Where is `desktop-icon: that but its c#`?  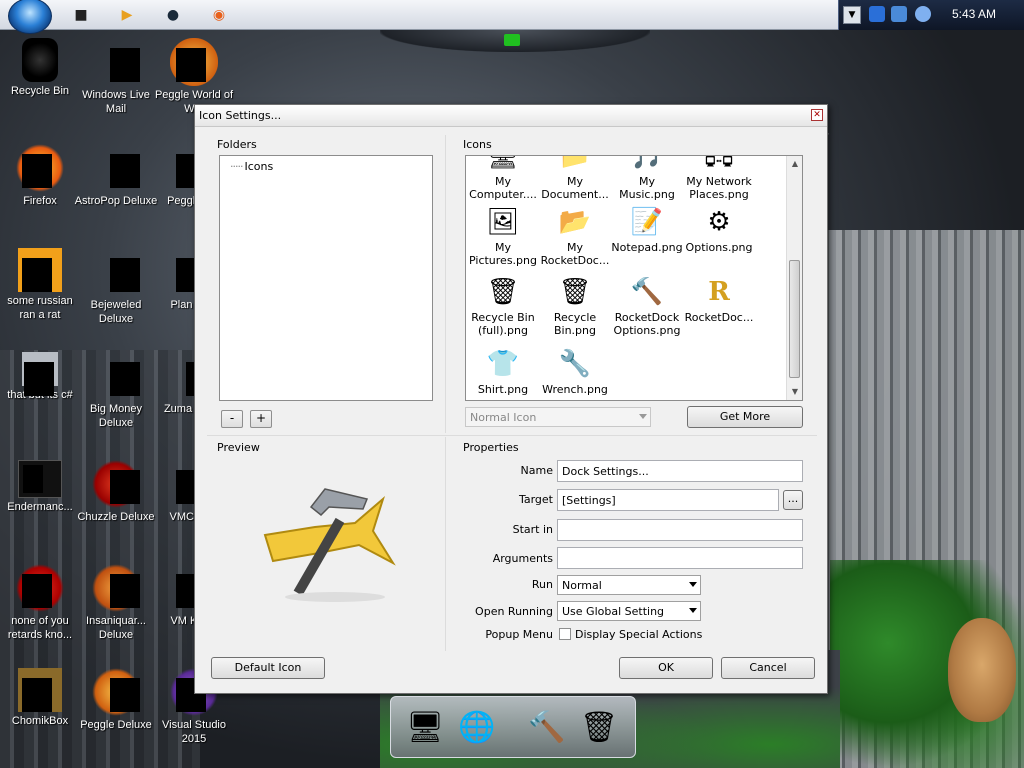
desktop-icon: that but its c# is located at coordinates (41, 377).